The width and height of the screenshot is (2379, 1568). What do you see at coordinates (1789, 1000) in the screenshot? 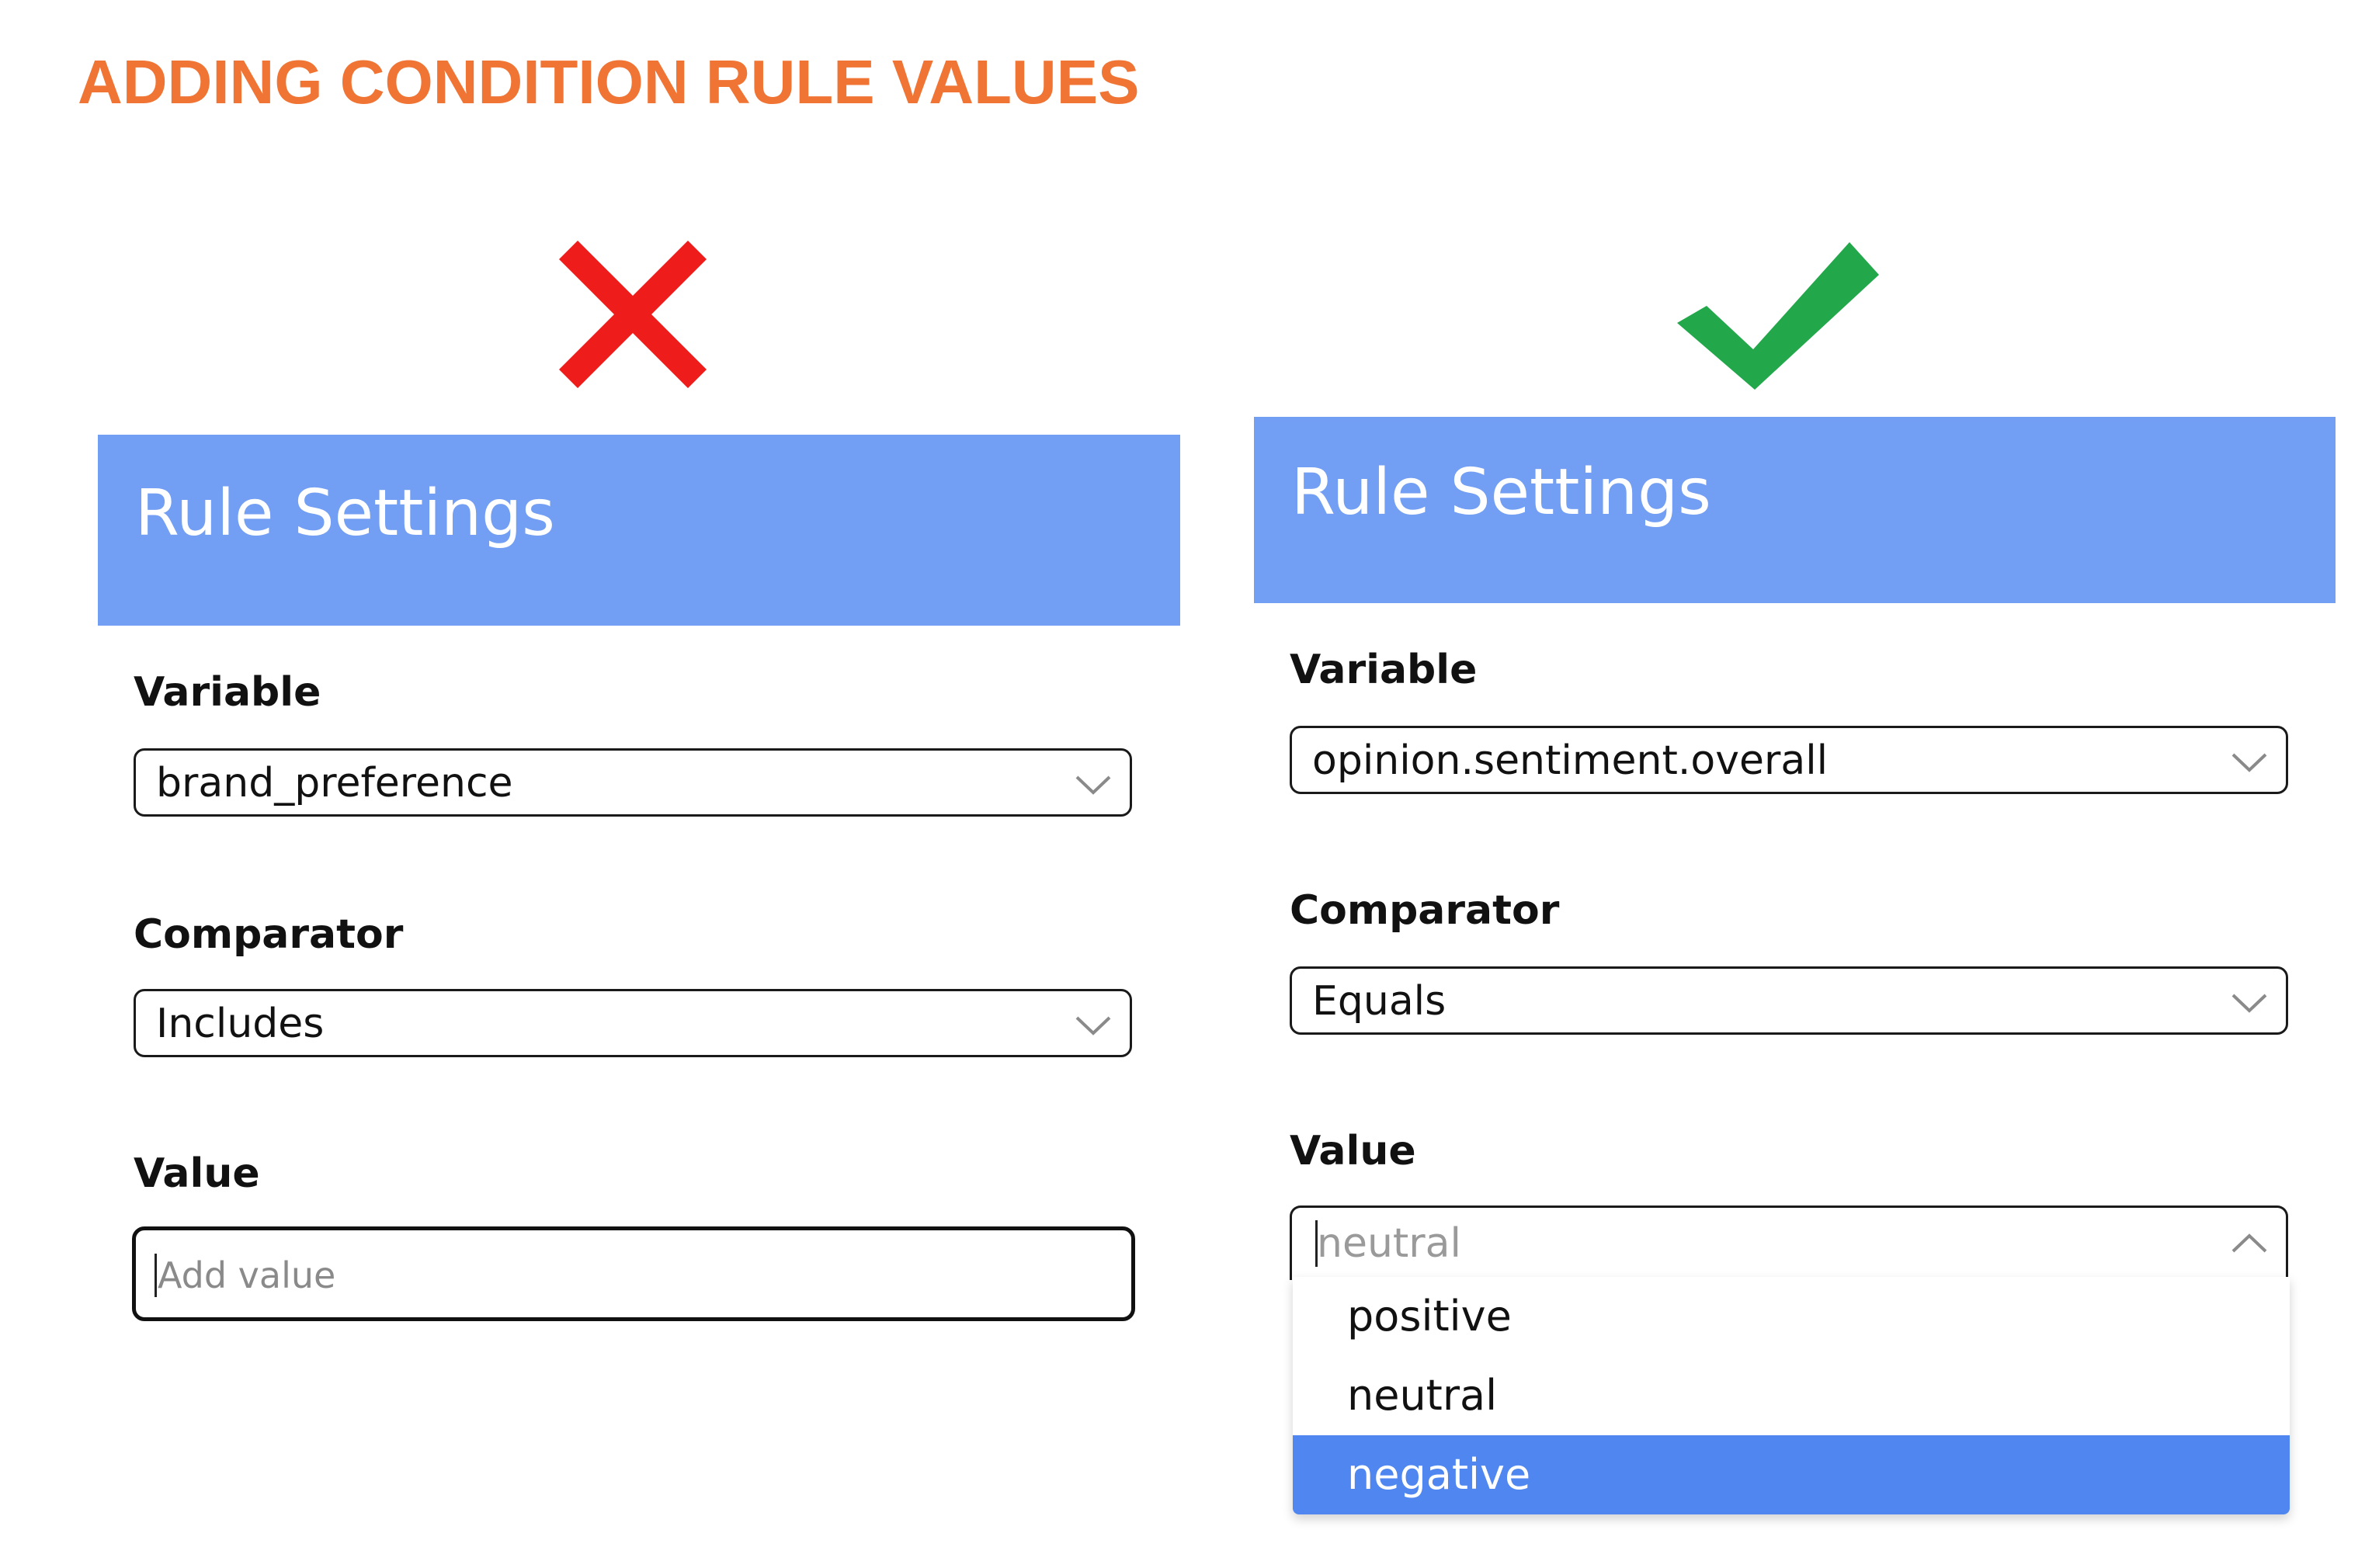
I see `comparator-select: Equals` at bounding box center [1789, 1000].